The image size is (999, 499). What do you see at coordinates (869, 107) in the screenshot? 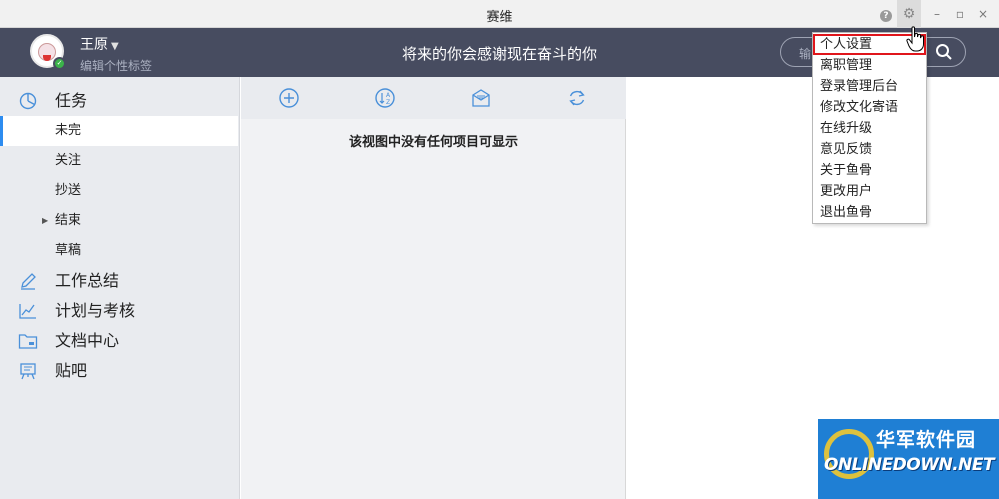
I see `menu-item-edit-motto: 修改文化寄语` at bounding box center [869, 107].